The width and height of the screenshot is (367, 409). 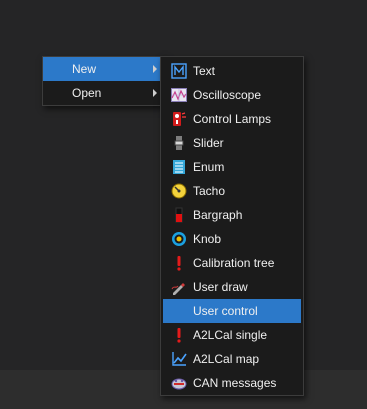 What do you see at coordinates (179, 359) in the screenshot?
I see `a2lcal-map-icon` at bounding box center [179, 359].